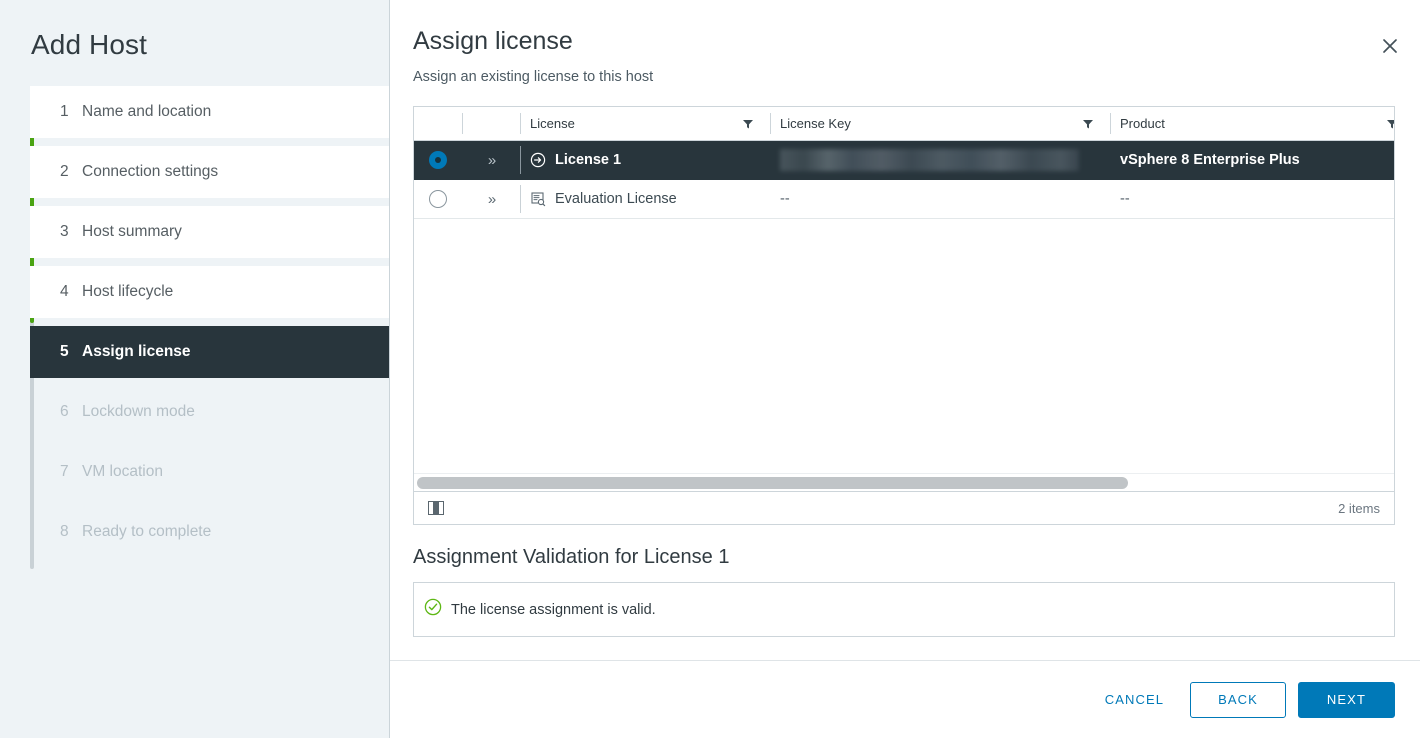 The image size is (1420, 738). What do you see at coordinates (1252, 199) in the screenshot?
I see `cell-product: --` at bounding box center [1252, 199].